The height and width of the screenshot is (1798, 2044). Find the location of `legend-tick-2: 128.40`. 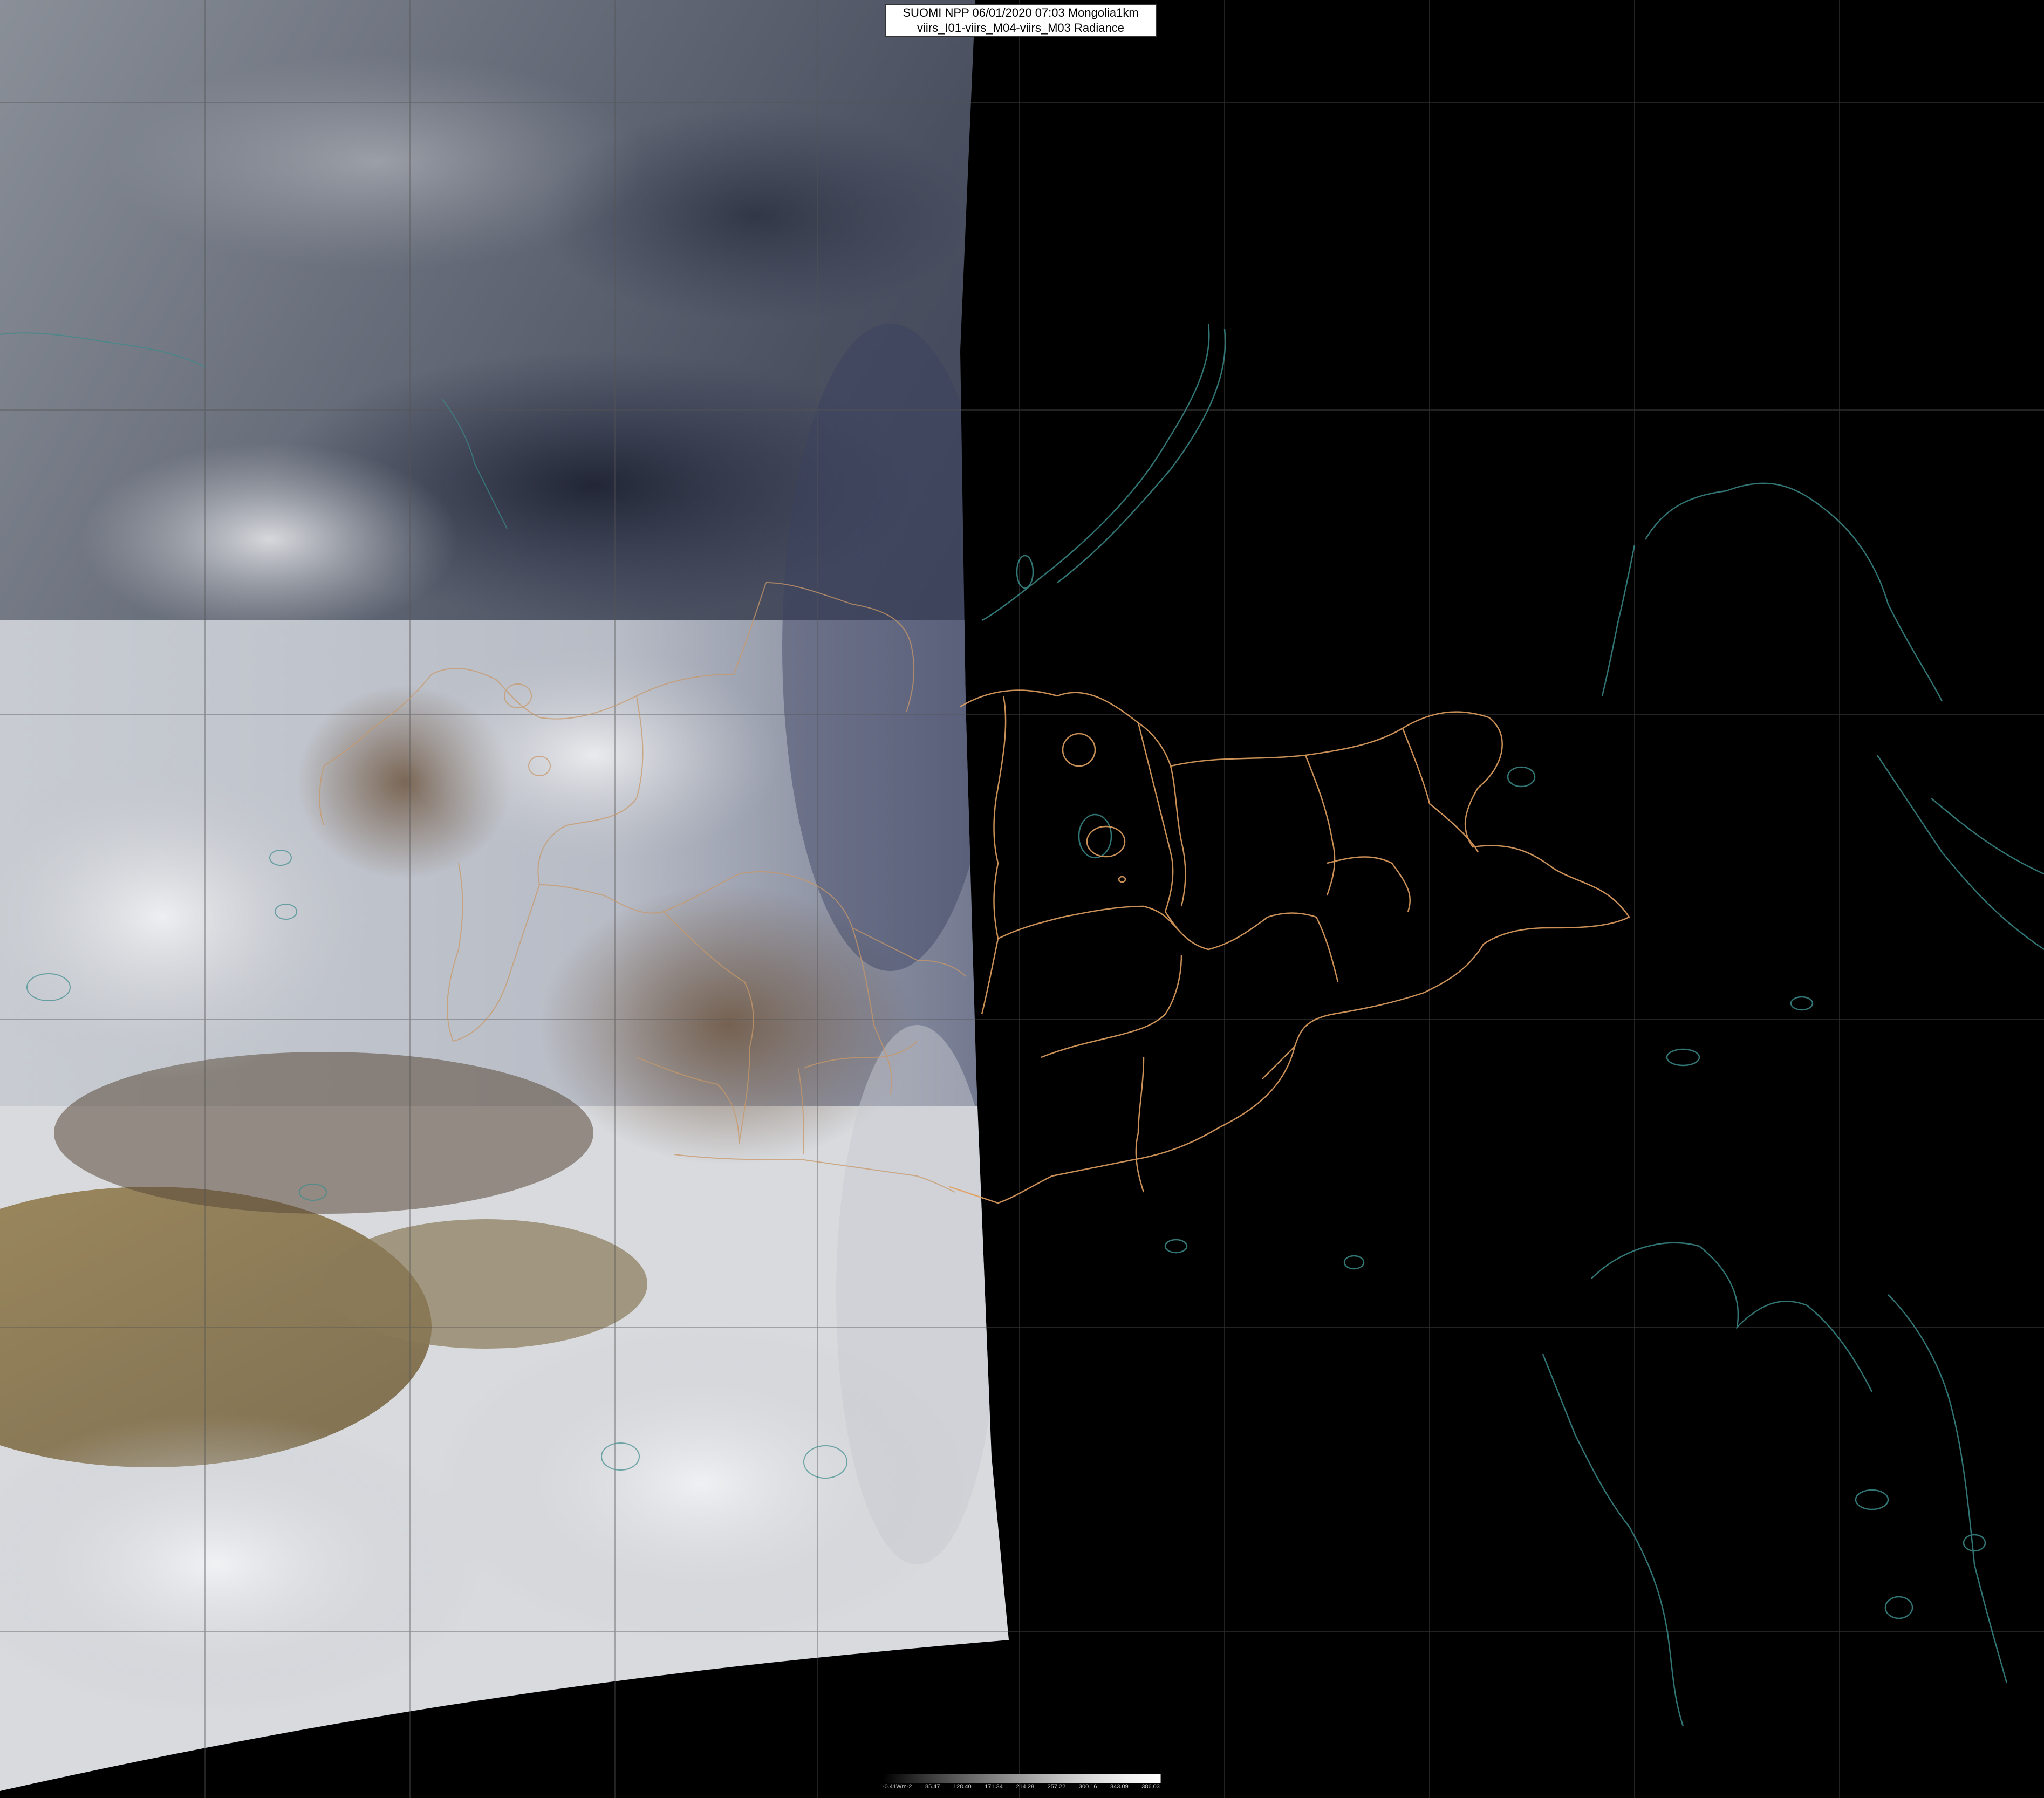

legend-tick-2: 128.40 is located at coordinates (962, 1786).